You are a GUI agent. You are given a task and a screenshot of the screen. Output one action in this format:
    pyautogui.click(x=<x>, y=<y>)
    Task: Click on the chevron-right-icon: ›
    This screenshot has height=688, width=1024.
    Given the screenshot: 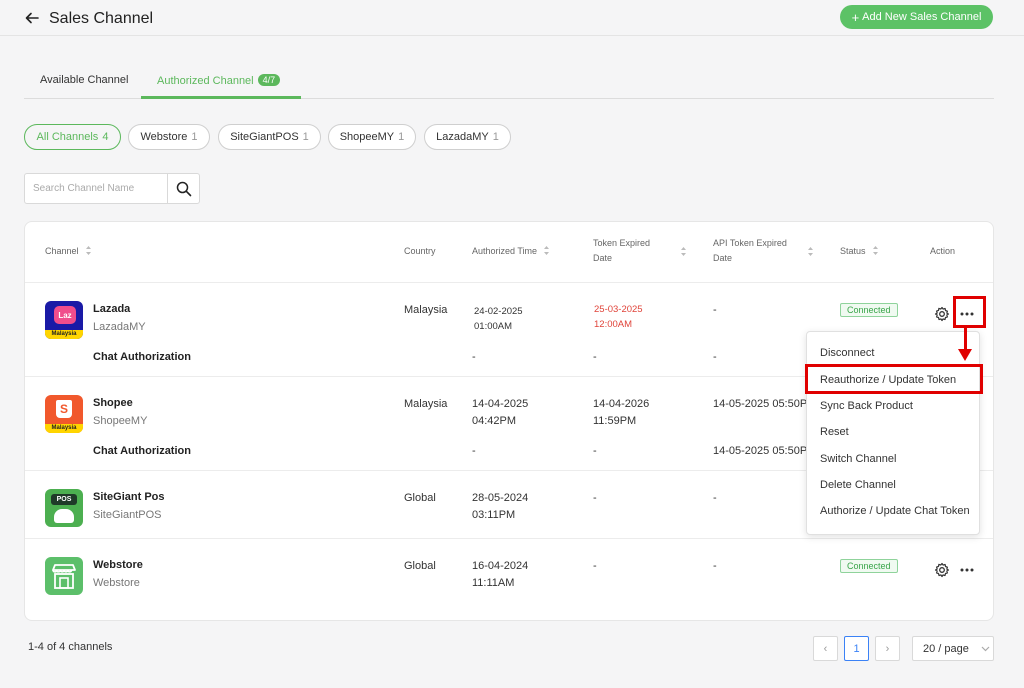 What is the action you would take?
    pyautogui.click(x=887, y=648)
    